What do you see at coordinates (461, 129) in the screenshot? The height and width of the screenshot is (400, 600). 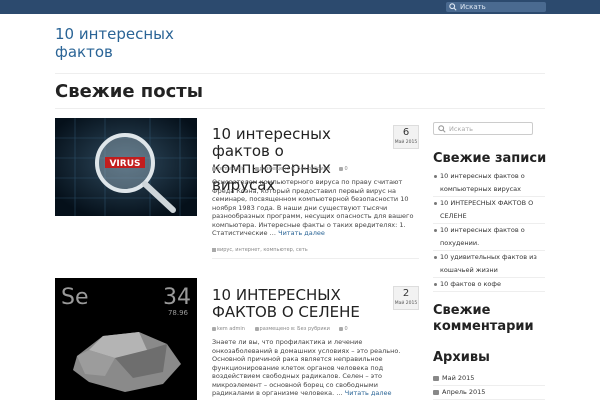 I see `sidebar-search-placeholder: Искать` at bounding box center [461, 129].